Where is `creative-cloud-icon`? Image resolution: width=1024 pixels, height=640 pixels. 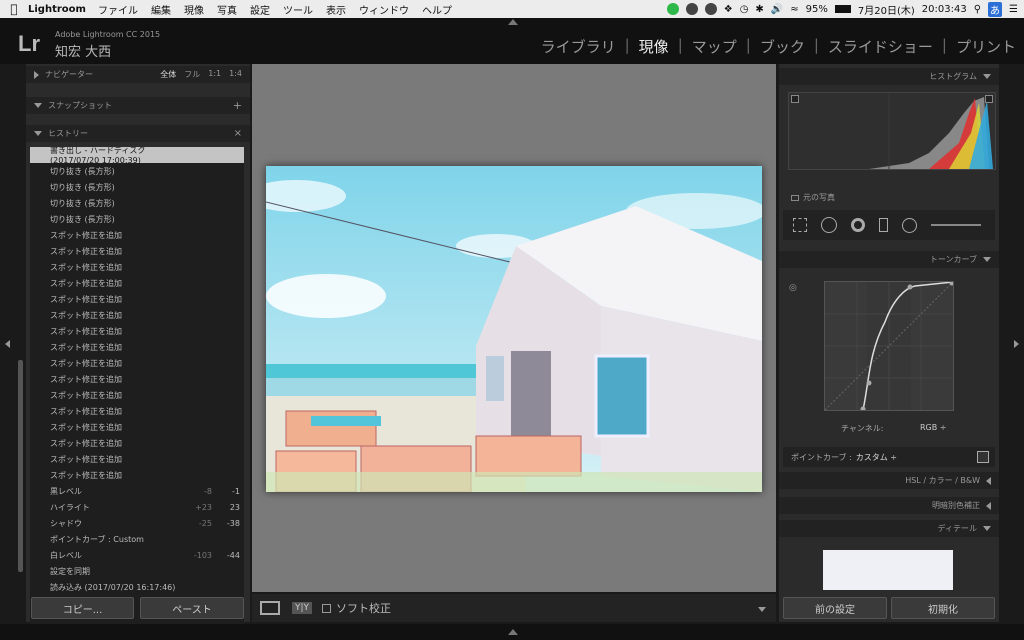 creative-cloud-icon is located at coordinates (691, 9).